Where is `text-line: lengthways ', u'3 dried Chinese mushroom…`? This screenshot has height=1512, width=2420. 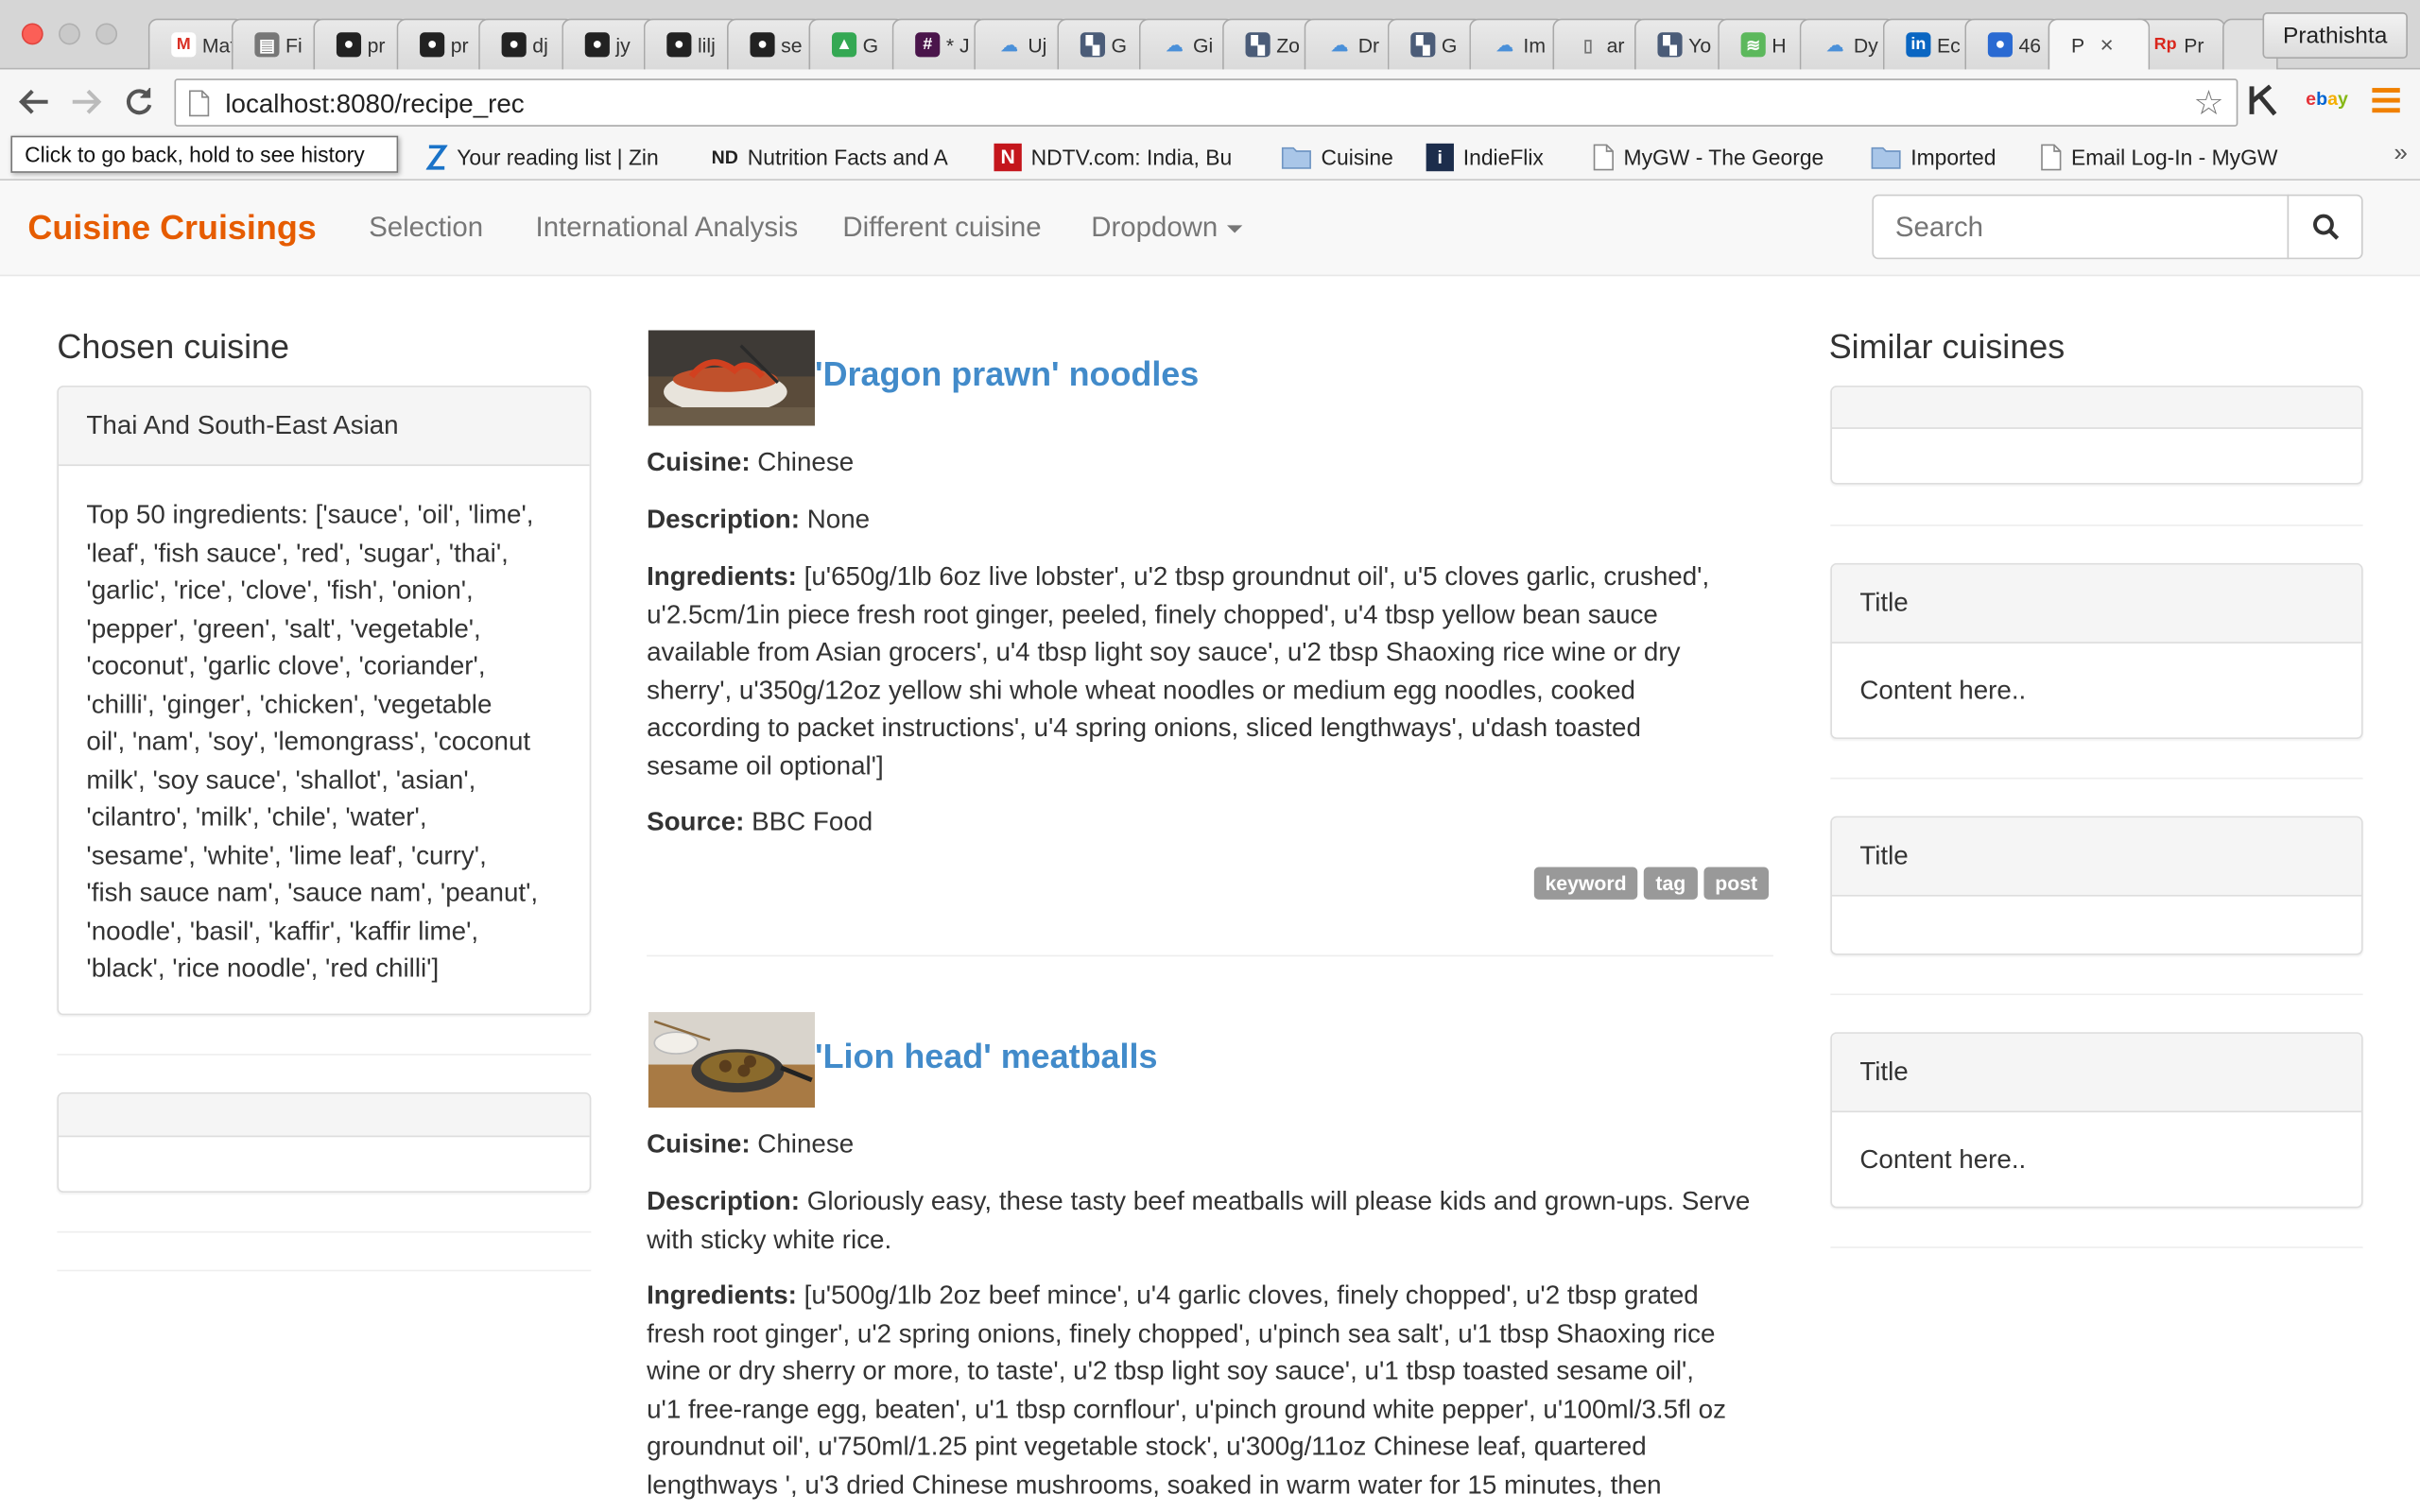
text-line: lengthways ', u'3 dried Chinese mushroom… is located at coordinates (1154, 1484).